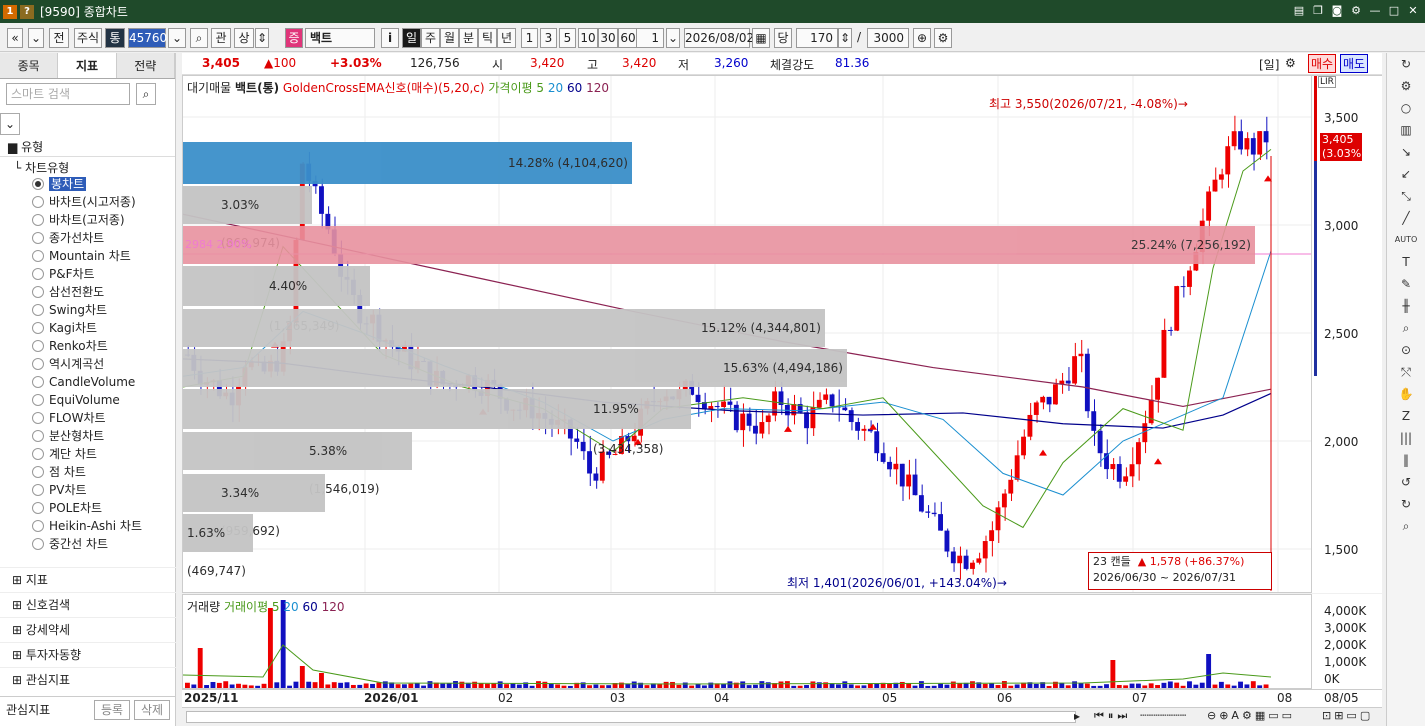 This screenshot has height=726, width=1425. What do you see at coordinates (1406, 526) in the screenshot?
I see `search-tool-icon: ⌕` at bounding box center [1406, 526].